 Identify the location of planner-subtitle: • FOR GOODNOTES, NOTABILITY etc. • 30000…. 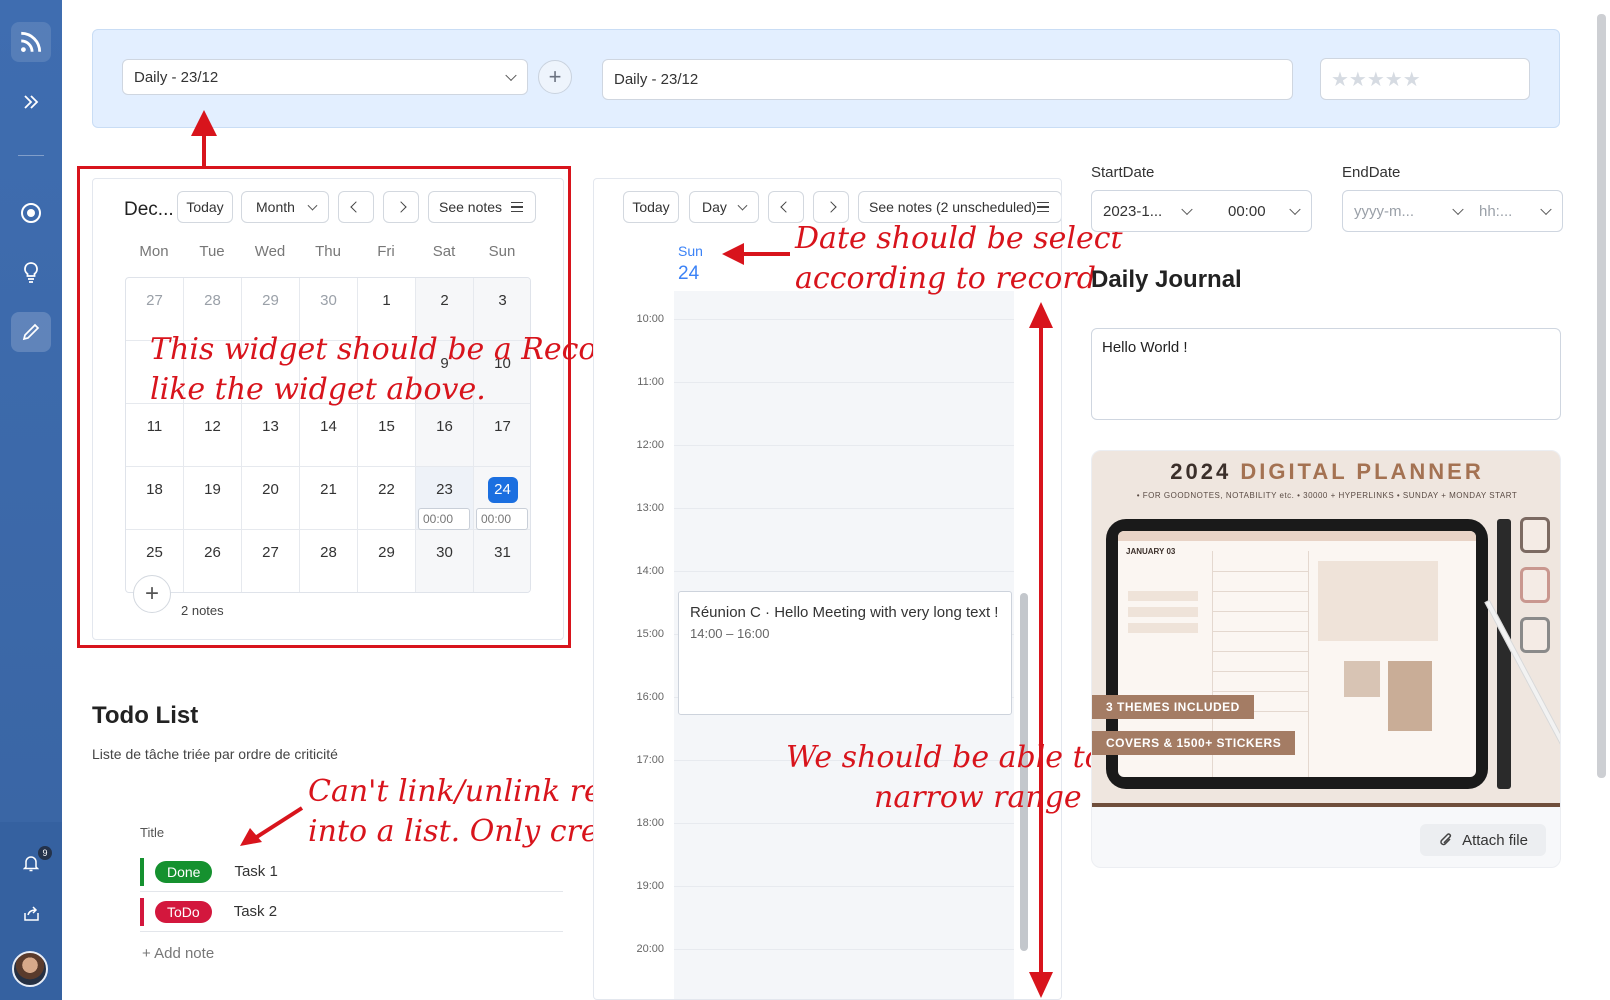
(1327, 495).